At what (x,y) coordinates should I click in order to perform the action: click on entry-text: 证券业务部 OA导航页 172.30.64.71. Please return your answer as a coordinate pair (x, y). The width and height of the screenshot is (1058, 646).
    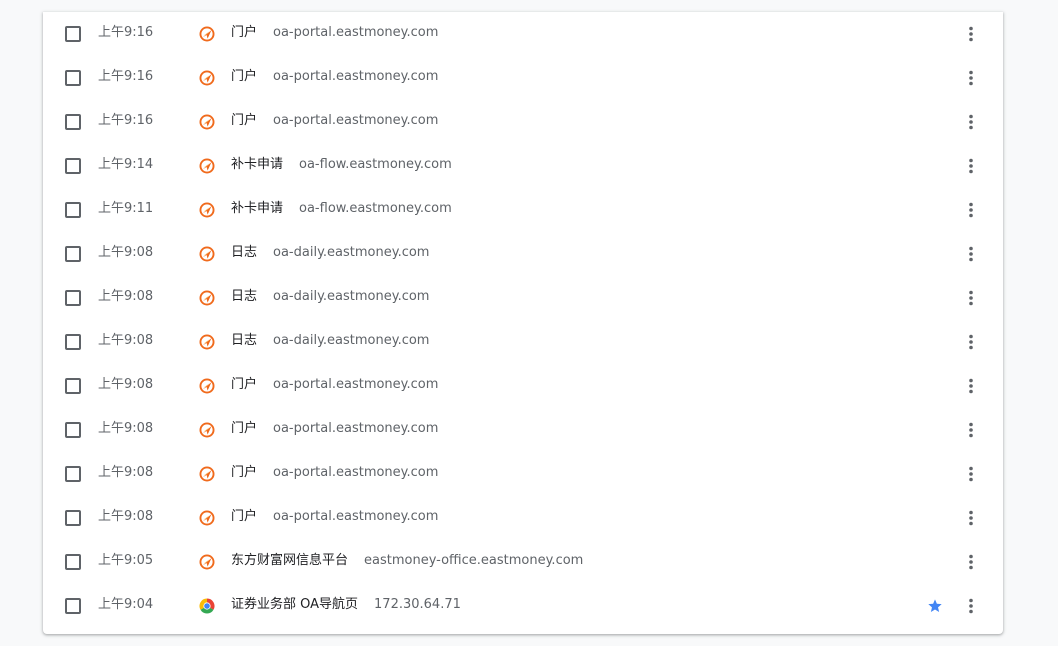
    Looking at the image, I should click on (346, 605).